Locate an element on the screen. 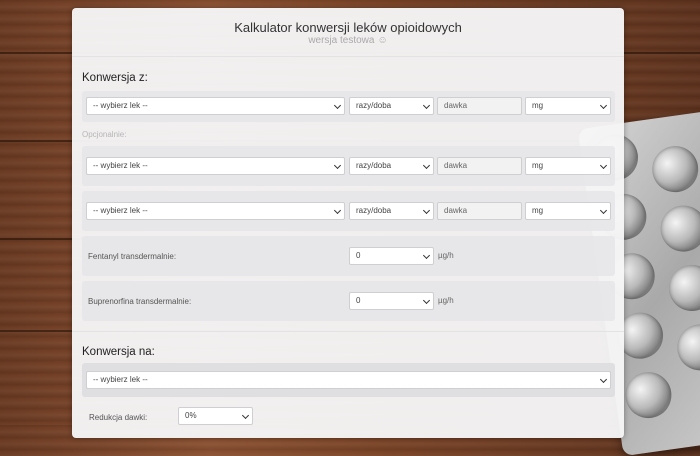 The height and width of the screenshot is (456, 700). page-subtitle: wersja testowa ☺ is located at coordinates (348, 40).